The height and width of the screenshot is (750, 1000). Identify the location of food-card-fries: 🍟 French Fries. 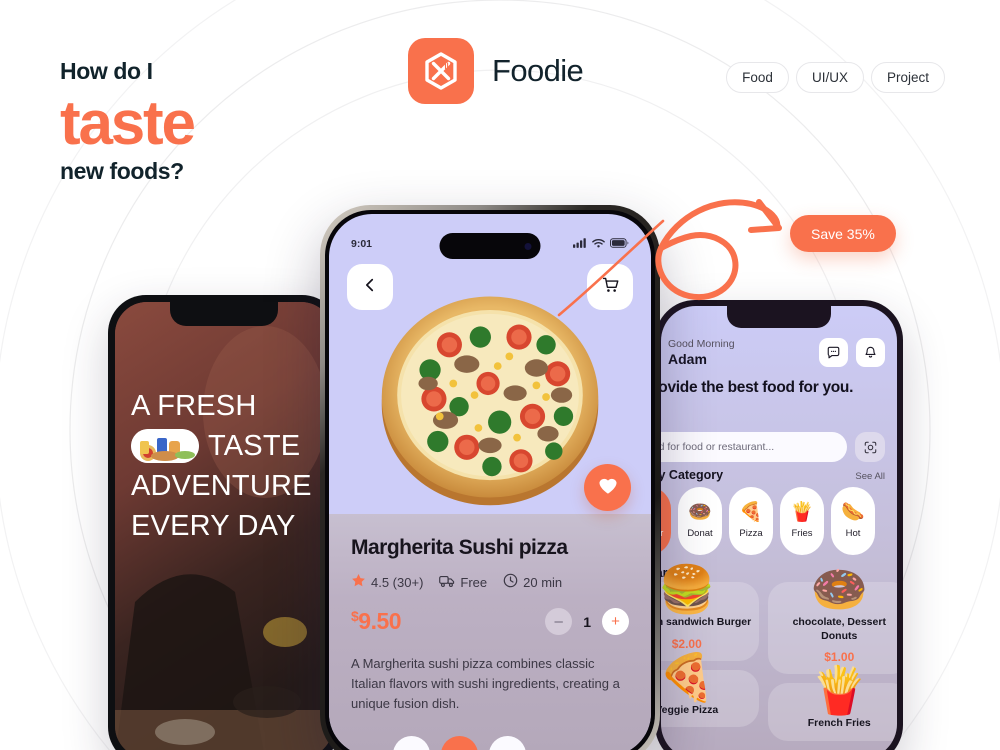
(832, 704).